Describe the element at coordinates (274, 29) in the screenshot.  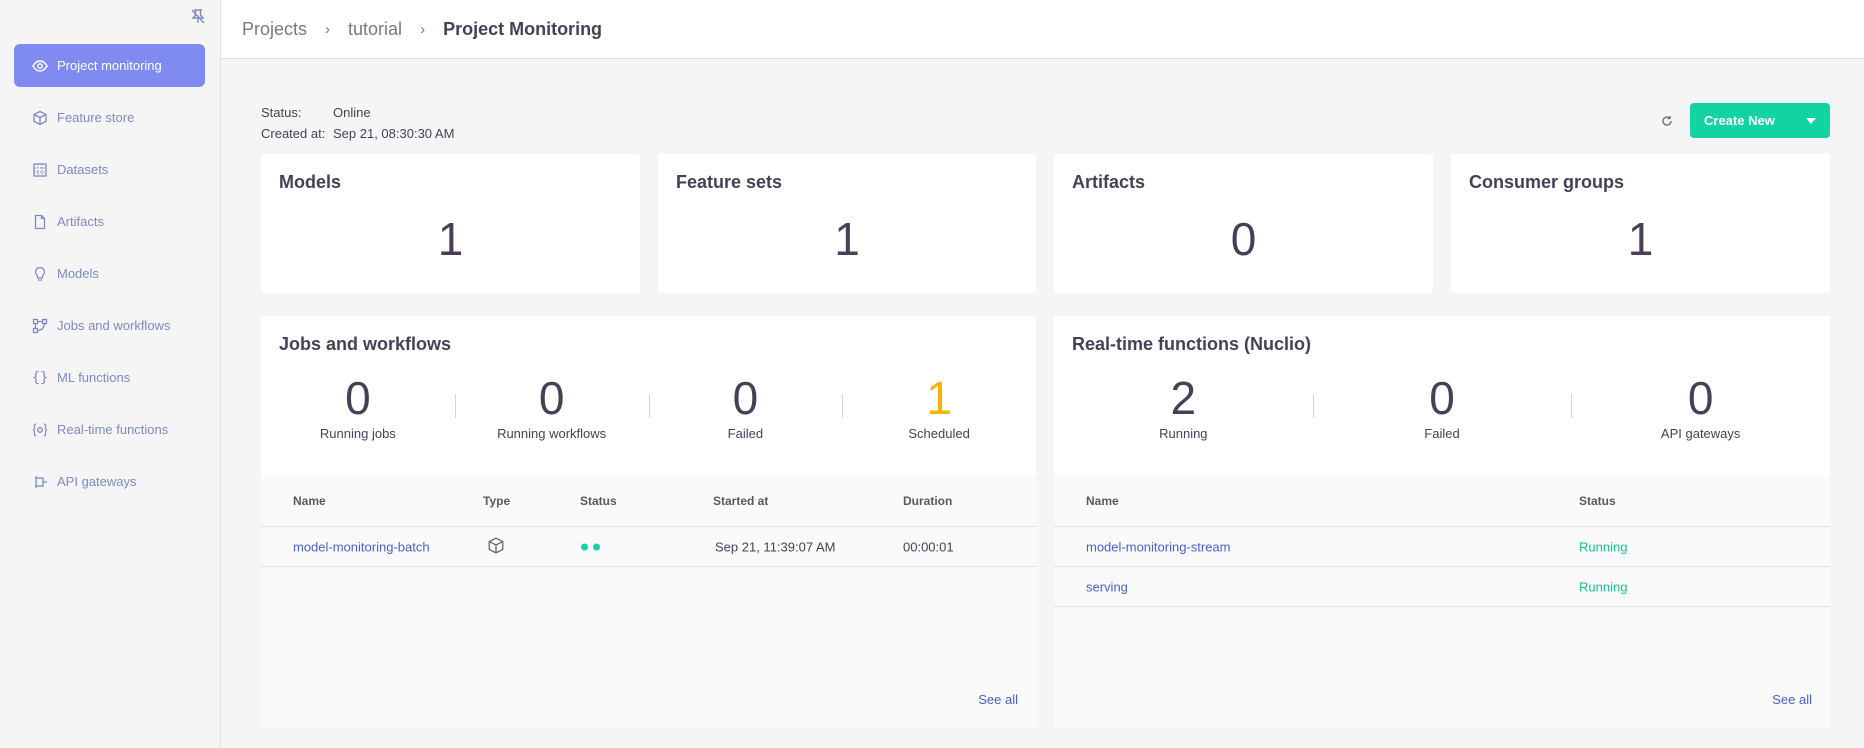
I see `breadcrumb-projects: Projects` at that location.